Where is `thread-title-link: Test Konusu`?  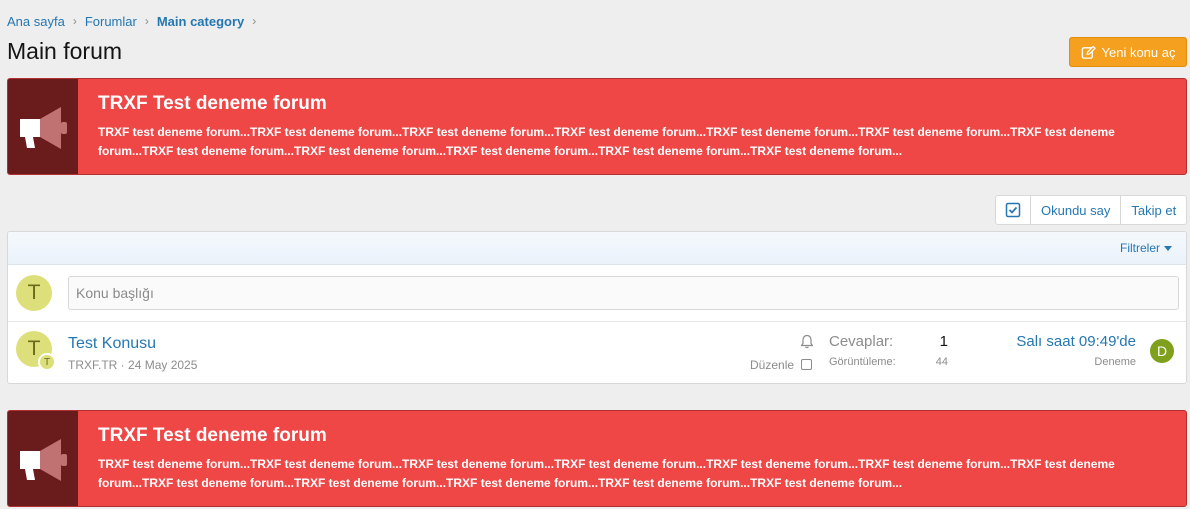 thread-title-link: Test Konusu is located at coordinates (112, 344).